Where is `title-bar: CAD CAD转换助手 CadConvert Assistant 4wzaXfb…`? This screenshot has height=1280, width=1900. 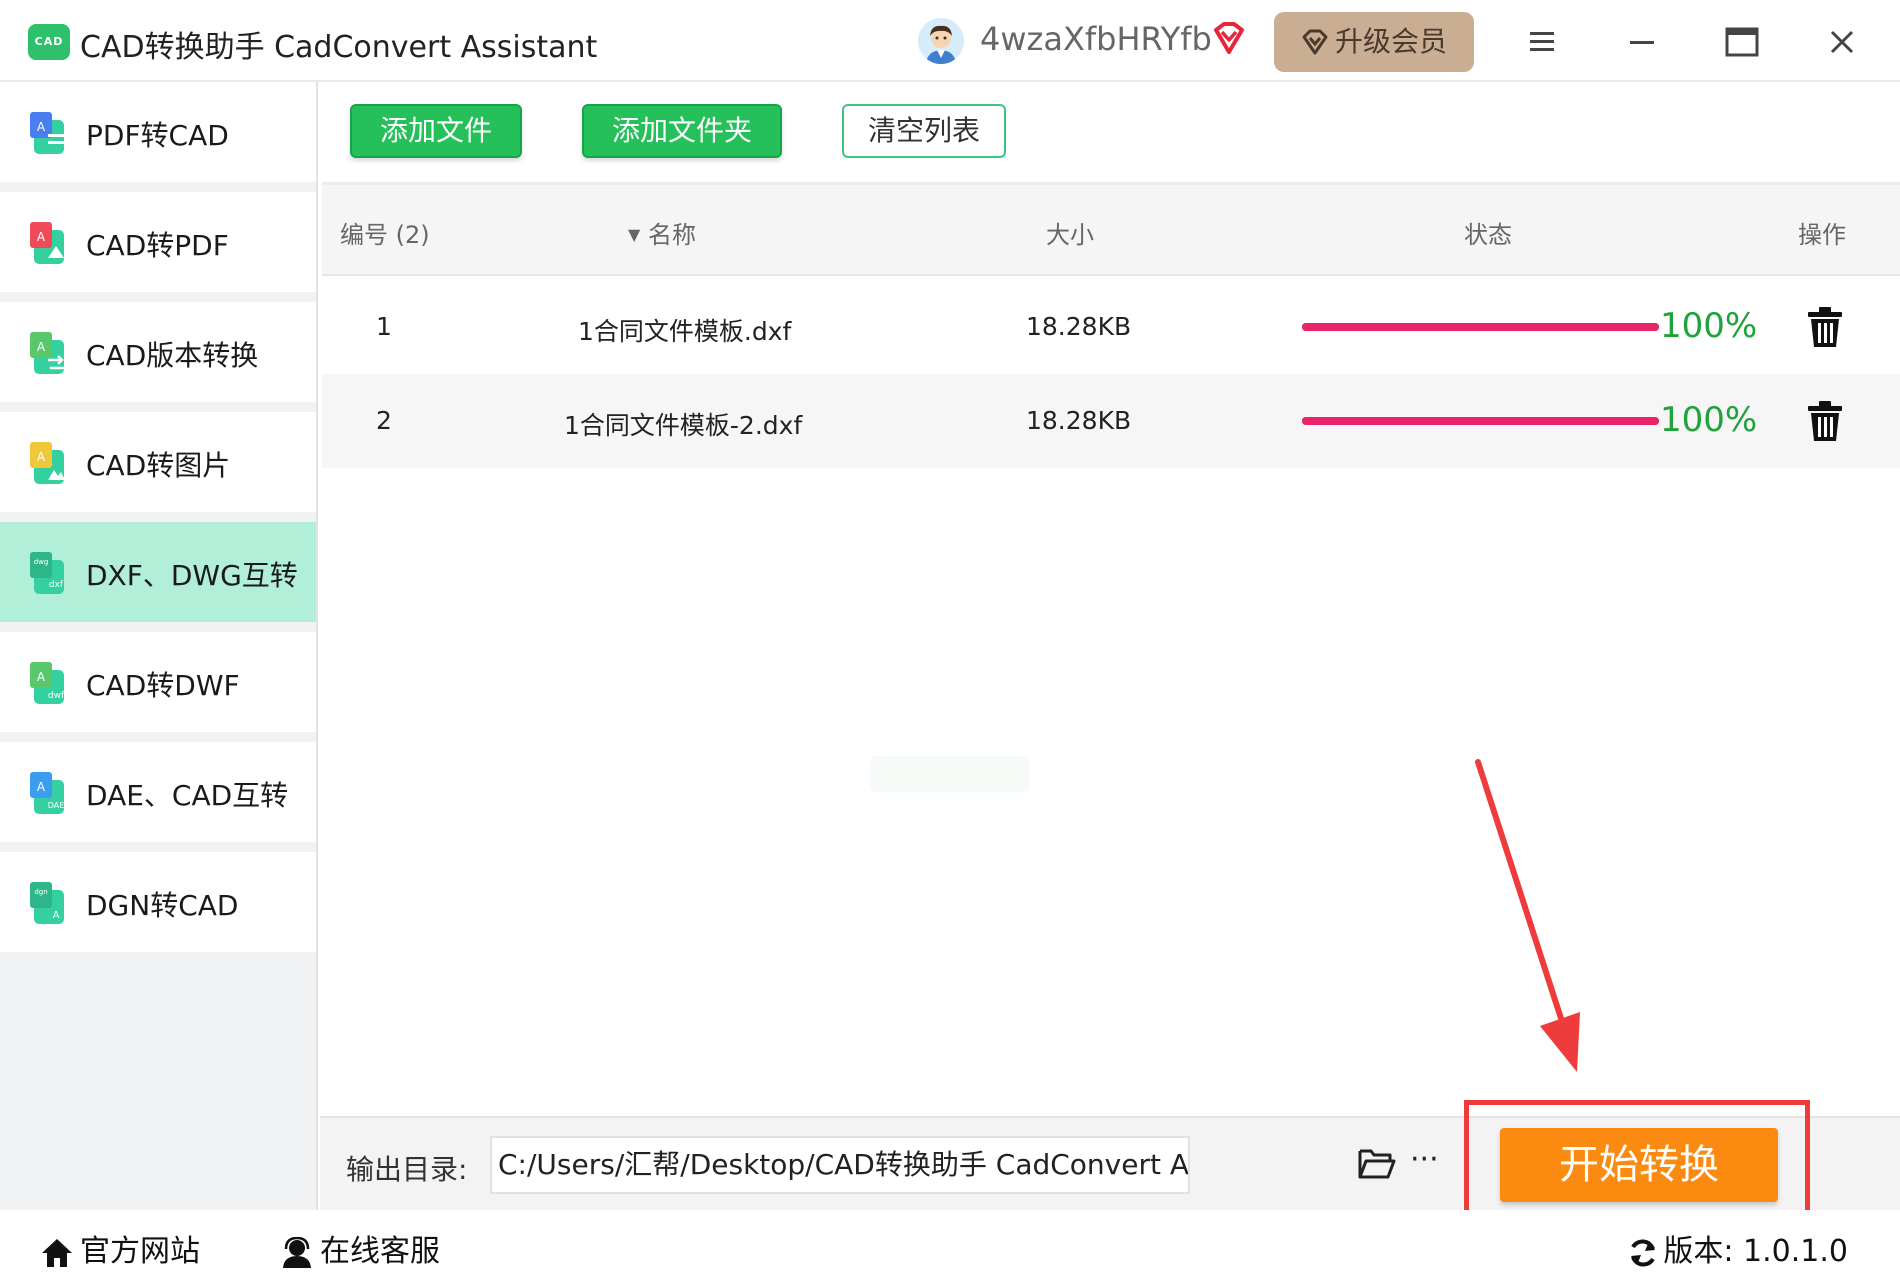 title-bar: CAD CAD转换助手 CadConvert Assistant 4wzaXfb… is located at coordinates (950, 41).